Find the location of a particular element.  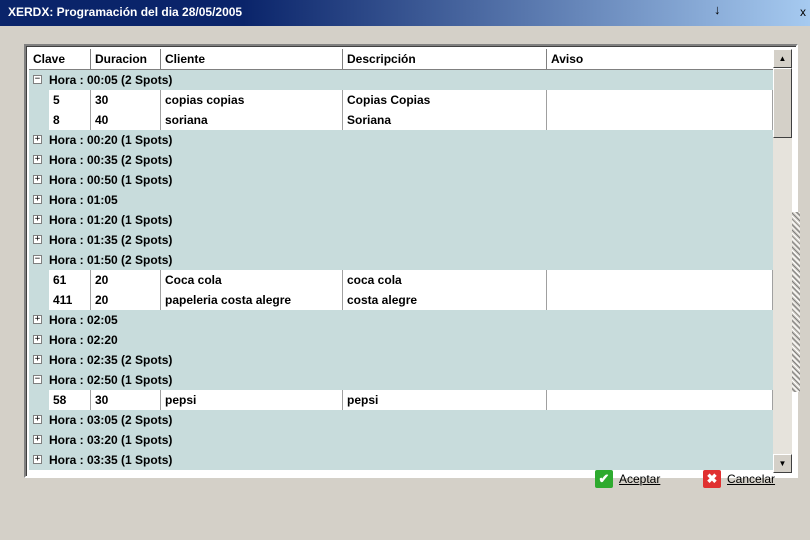

group-label: Hora : 01:50 (2 Spots) is located at coordinates (111, 260).